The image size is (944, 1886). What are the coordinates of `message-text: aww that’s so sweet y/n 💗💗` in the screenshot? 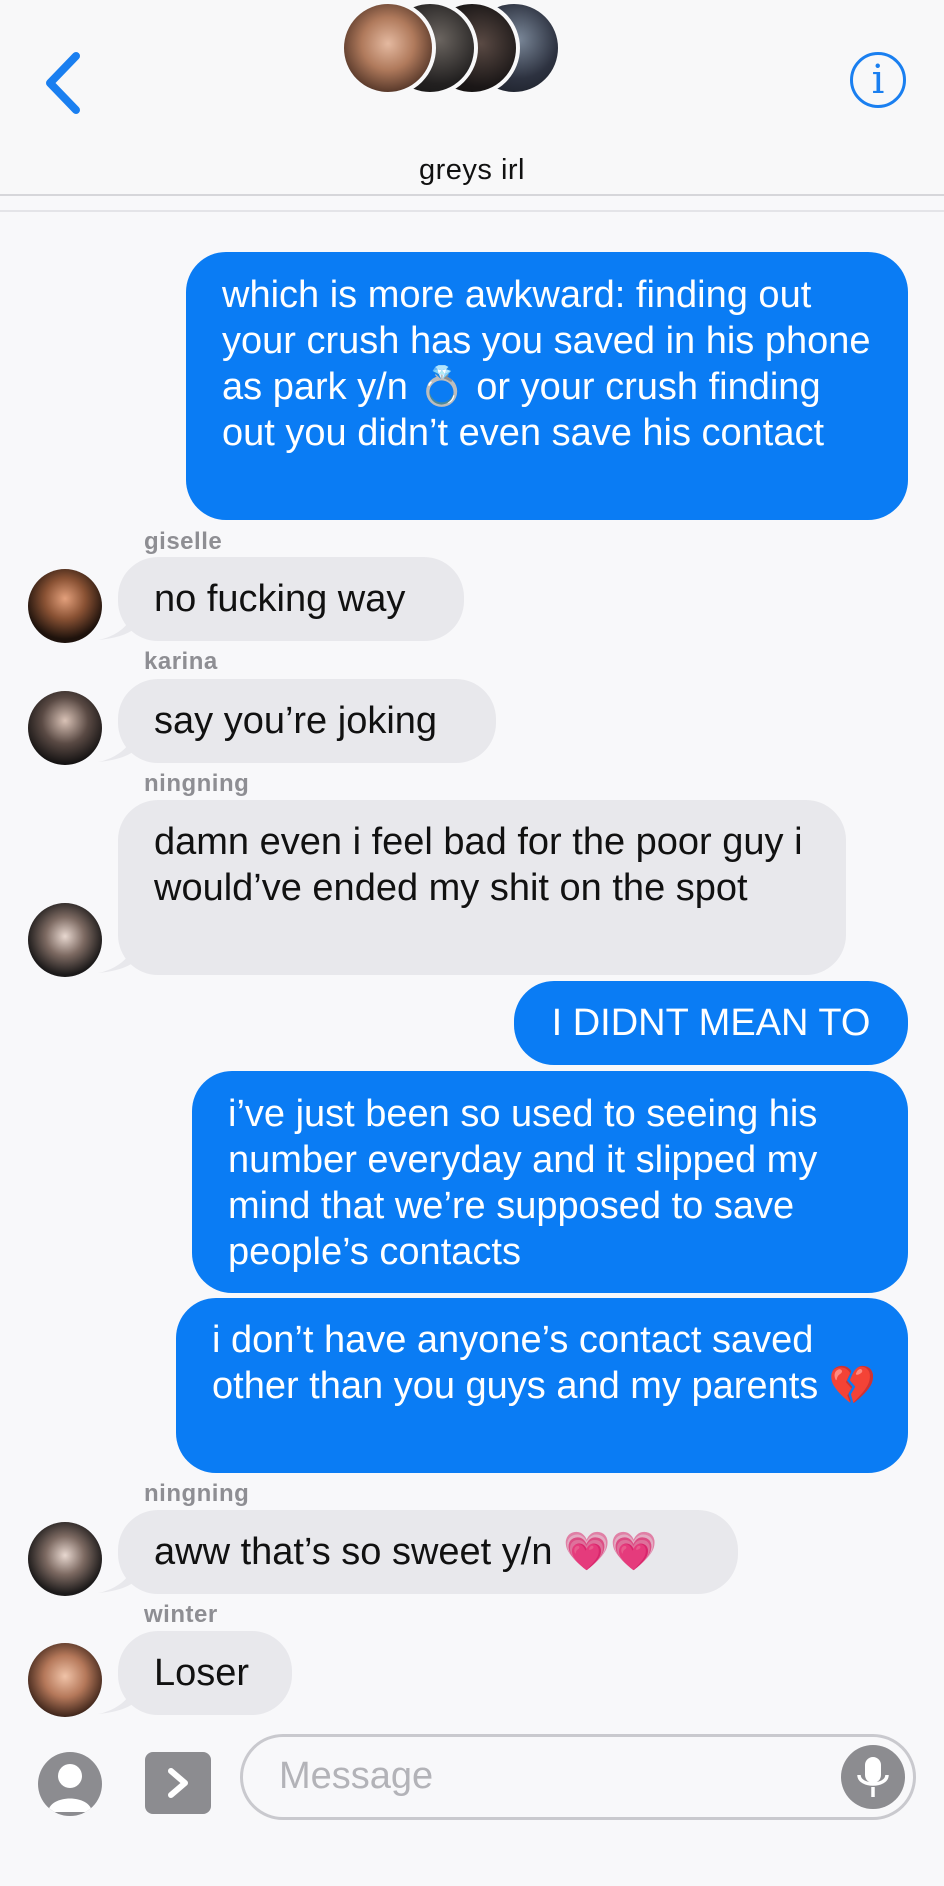 It's located at (406, 1552).